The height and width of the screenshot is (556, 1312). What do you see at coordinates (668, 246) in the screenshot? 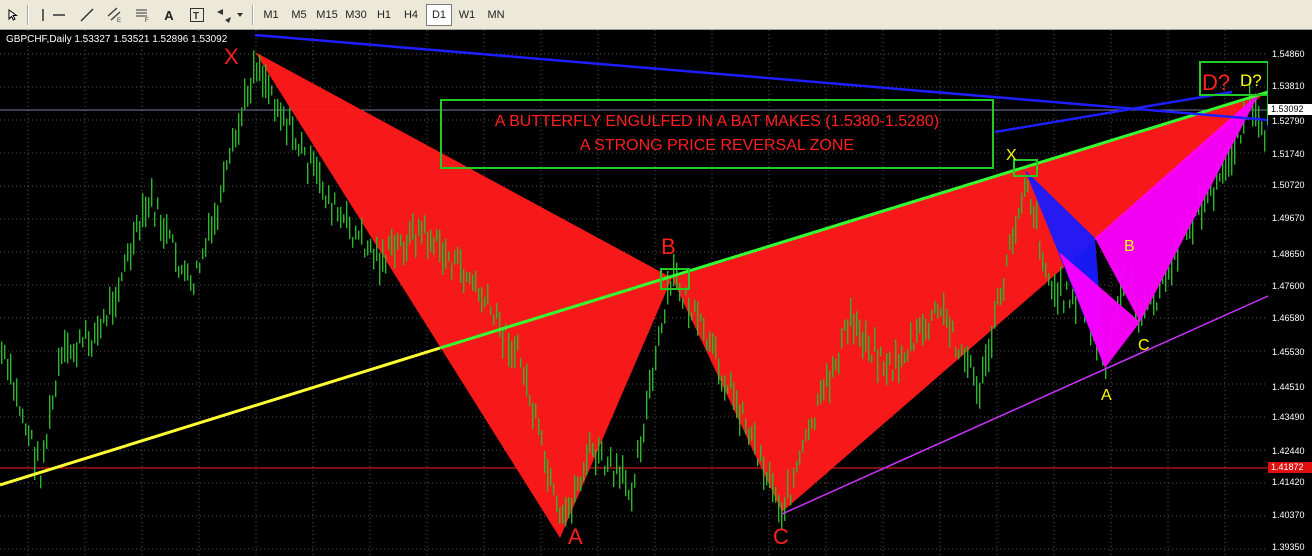
I see `bat-label-b: B` at bounding box center [668, 246].